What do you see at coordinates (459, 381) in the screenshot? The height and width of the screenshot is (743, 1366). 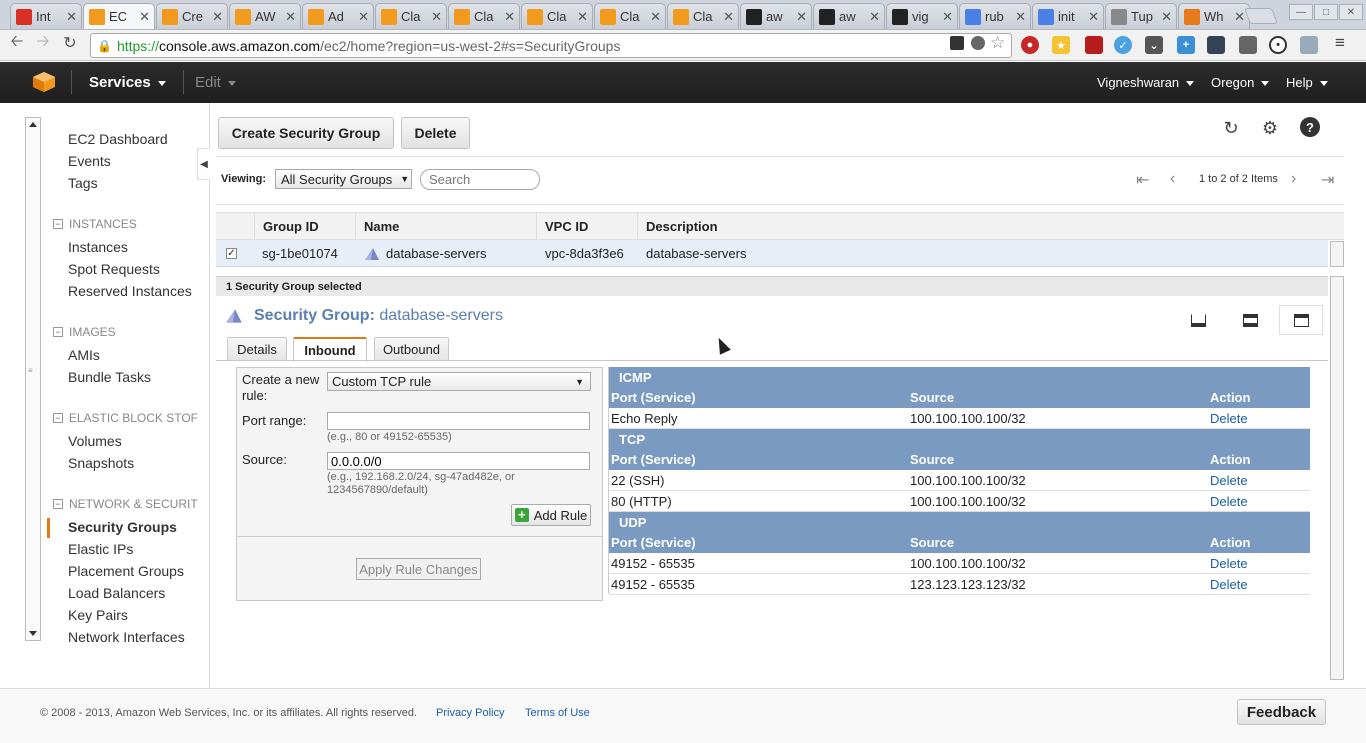 I see `rule-type-select: Custom TCP rule ▼` at bounding box center [459, 381].